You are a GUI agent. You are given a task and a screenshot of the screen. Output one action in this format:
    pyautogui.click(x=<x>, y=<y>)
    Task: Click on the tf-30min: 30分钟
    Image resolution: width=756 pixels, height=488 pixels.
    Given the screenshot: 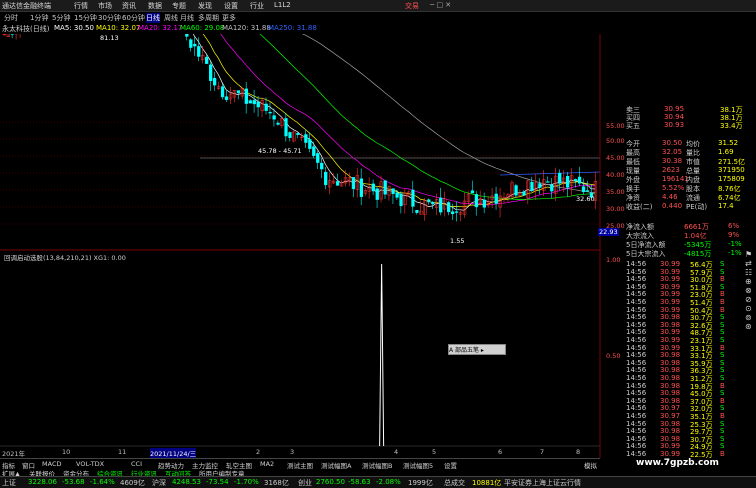 What is the action you would take?
    pyautogui.click(x=109, y=18)
    